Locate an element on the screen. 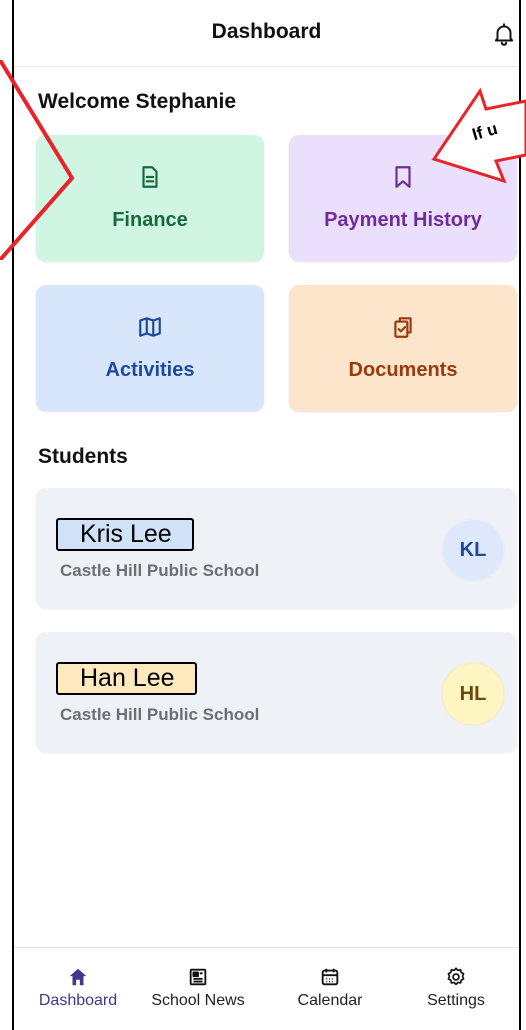 The image size is (526, 1030). finance-label: Finance is located at coordinates (150, 220).